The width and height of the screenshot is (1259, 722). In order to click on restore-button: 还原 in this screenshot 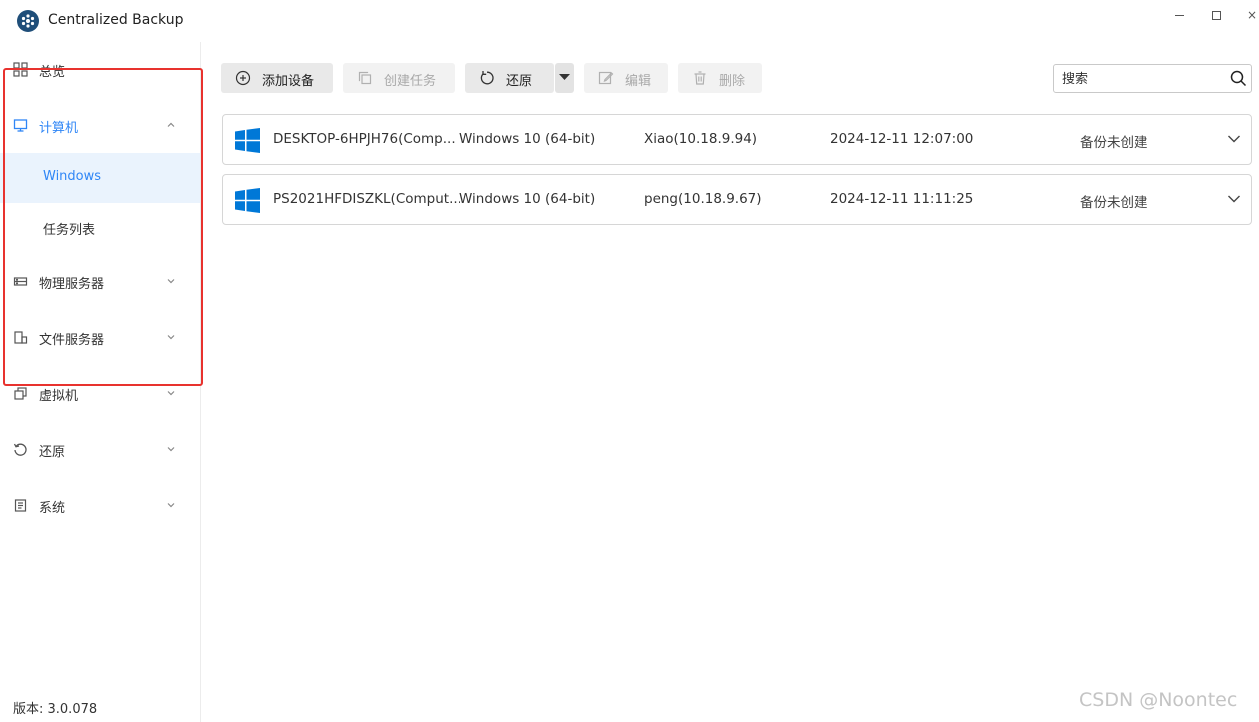, I will do `click(509, 78)`.